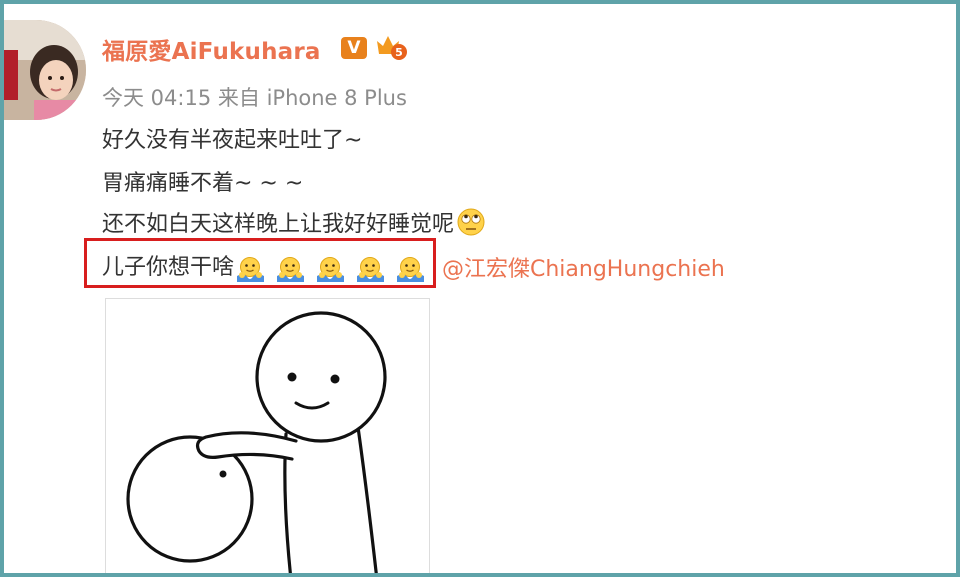  What do you see at coordinates (278, 224) in the screenshot?
I see `post-text-line-3-text: 还不如白天这样晚上让我好好睡觉呢` at bounding box center [278, 224].